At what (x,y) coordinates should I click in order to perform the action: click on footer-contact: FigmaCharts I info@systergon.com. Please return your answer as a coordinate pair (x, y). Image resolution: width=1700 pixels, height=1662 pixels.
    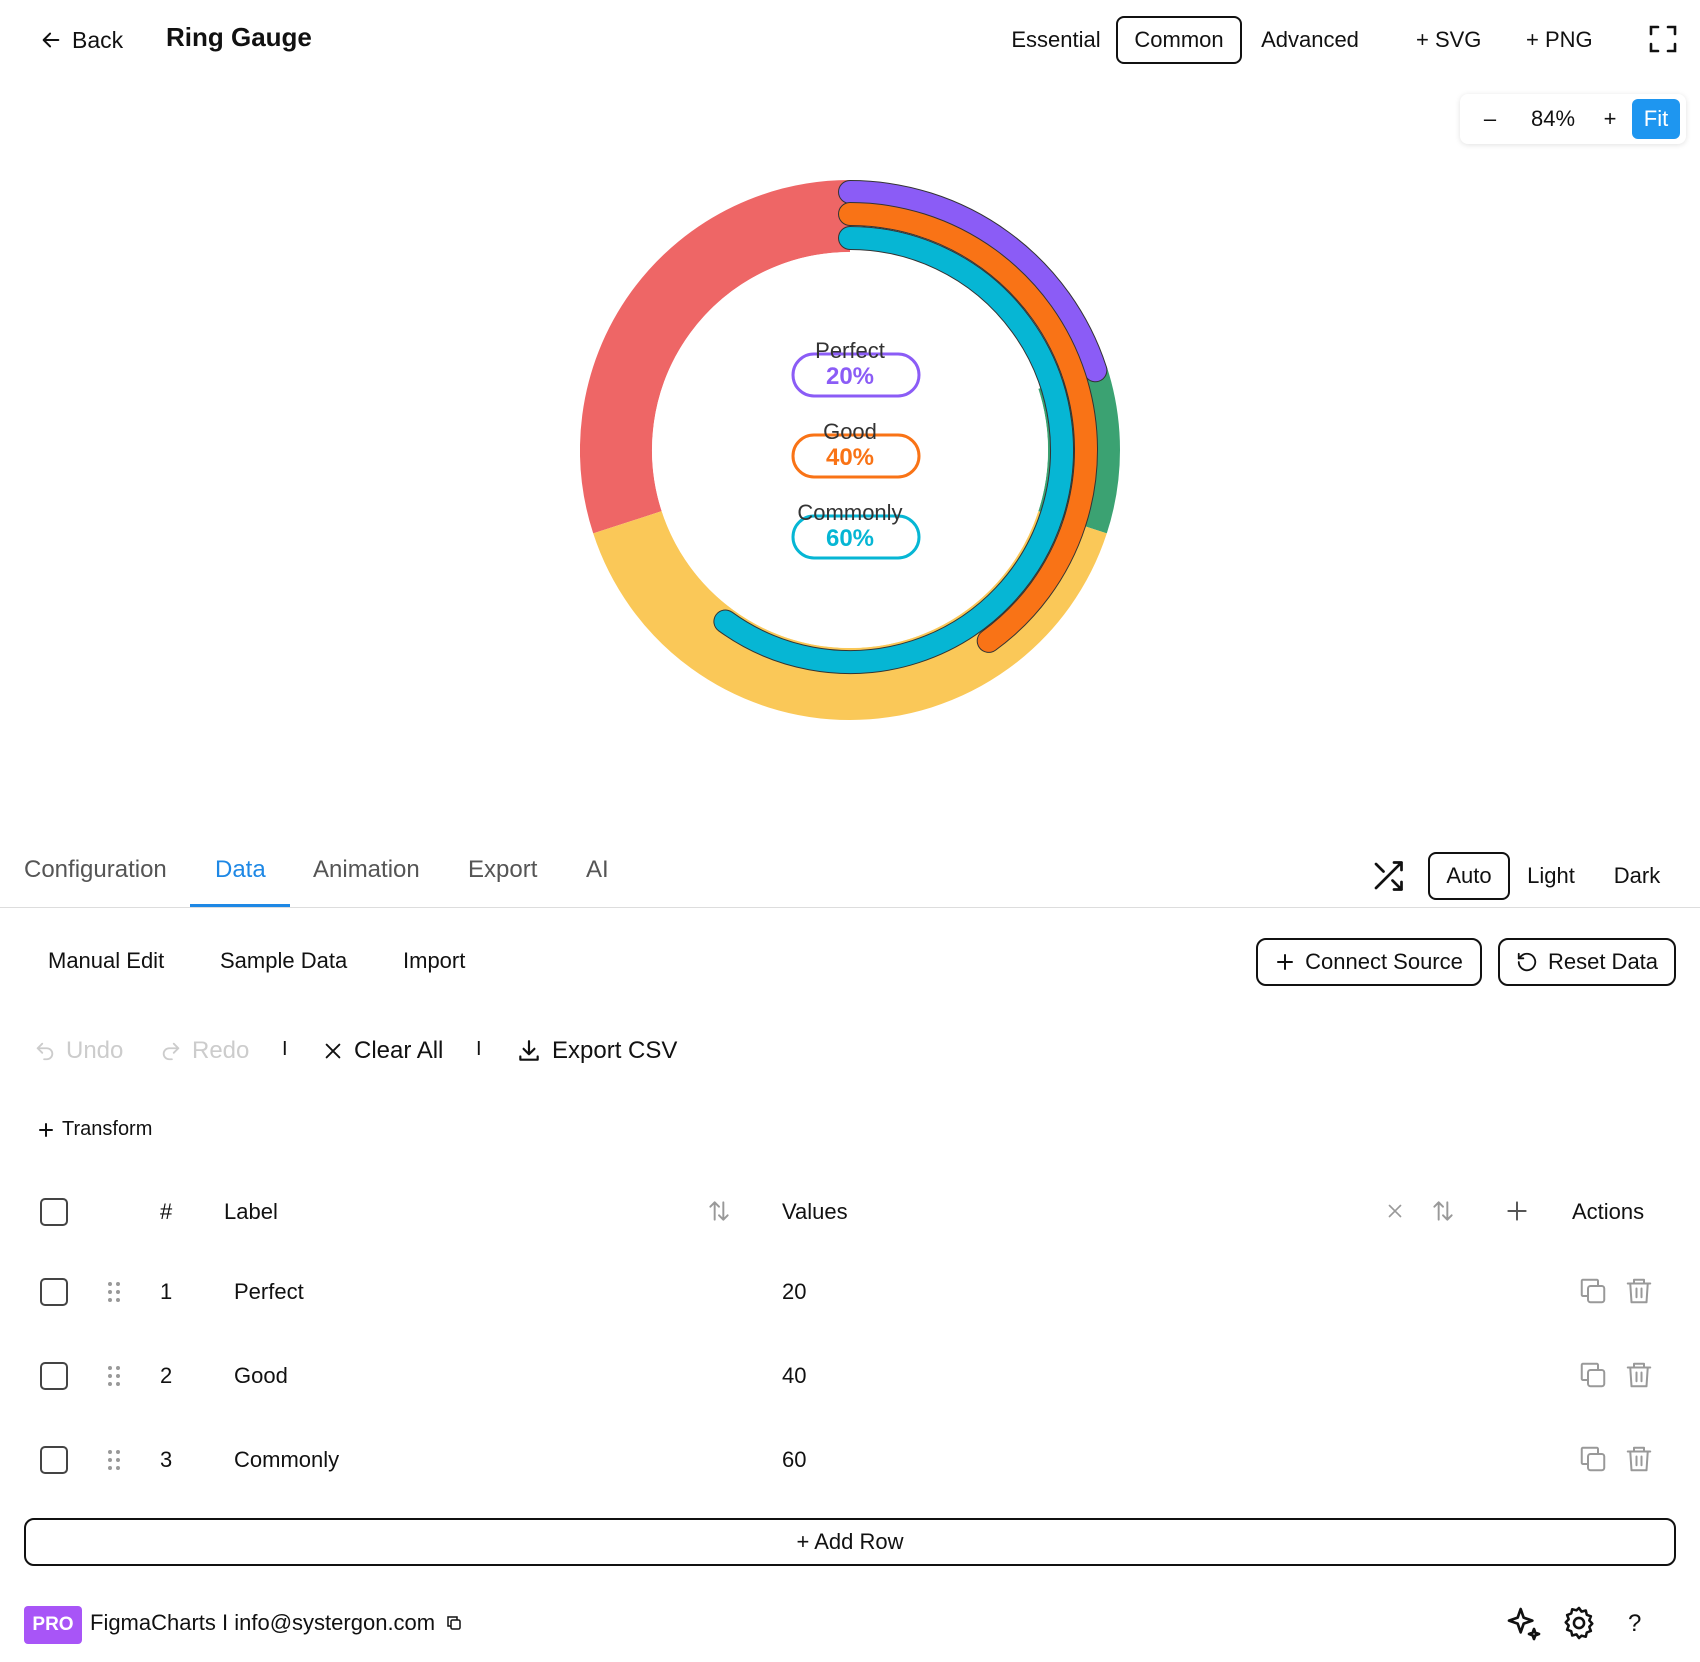
    Looking at the image, I should click on (276, 1623).